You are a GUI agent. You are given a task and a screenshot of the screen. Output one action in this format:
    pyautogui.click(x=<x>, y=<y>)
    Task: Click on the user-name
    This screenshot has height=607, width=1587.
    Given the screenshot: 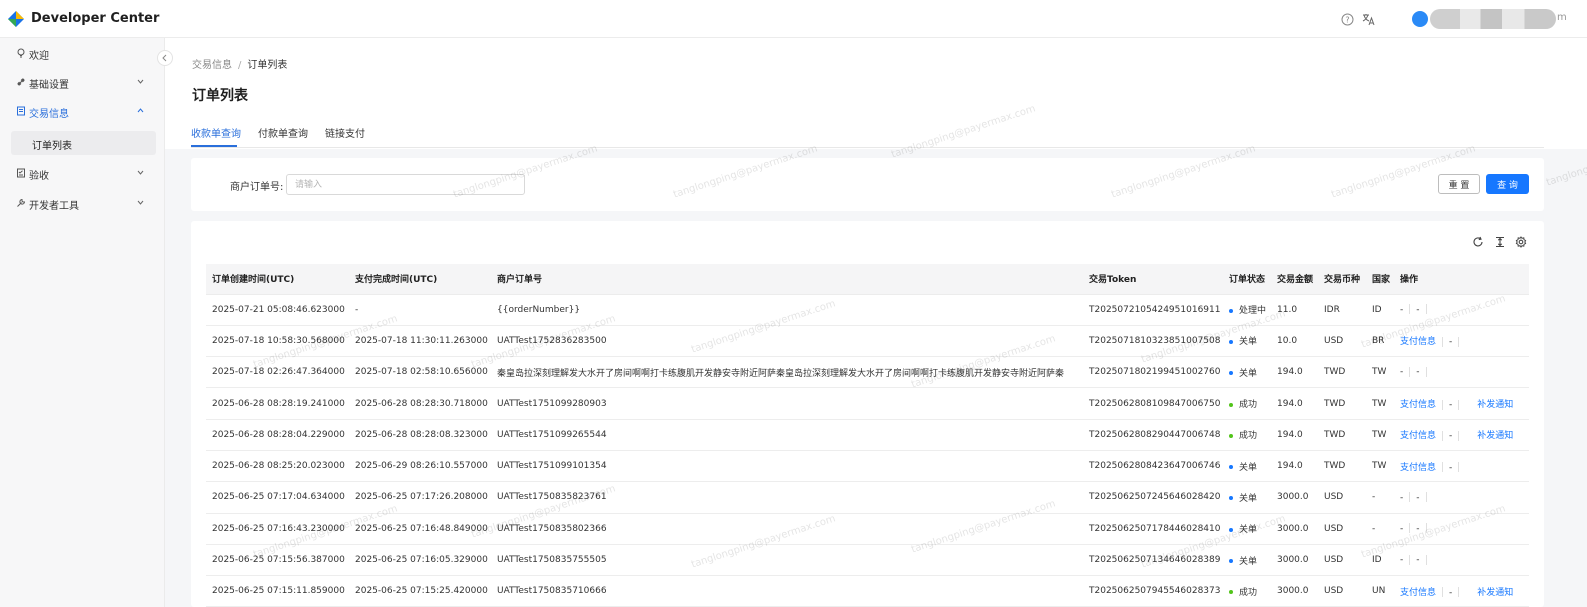 What is the action you would take?
    pyautogui.click(x=1493, y=19)
    